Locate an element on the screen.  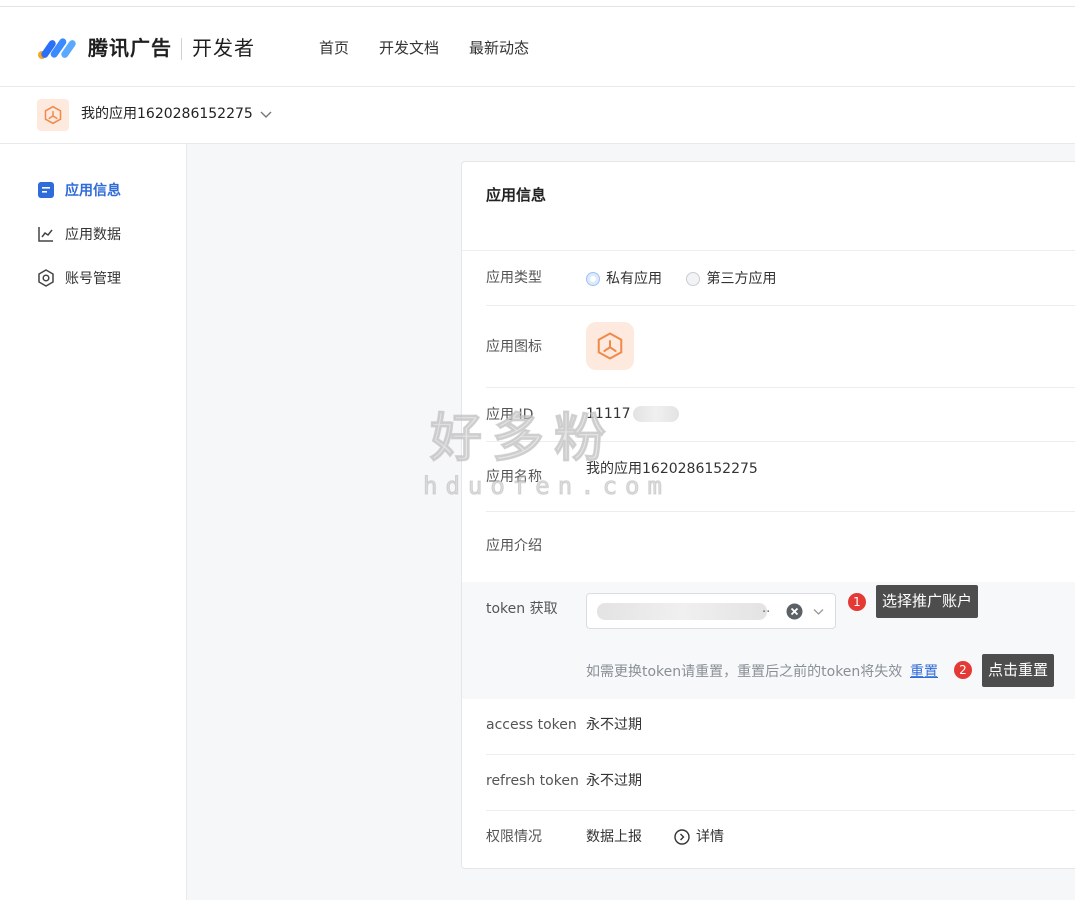
hexagon-settings-icon is located at coordinates (46, 278).